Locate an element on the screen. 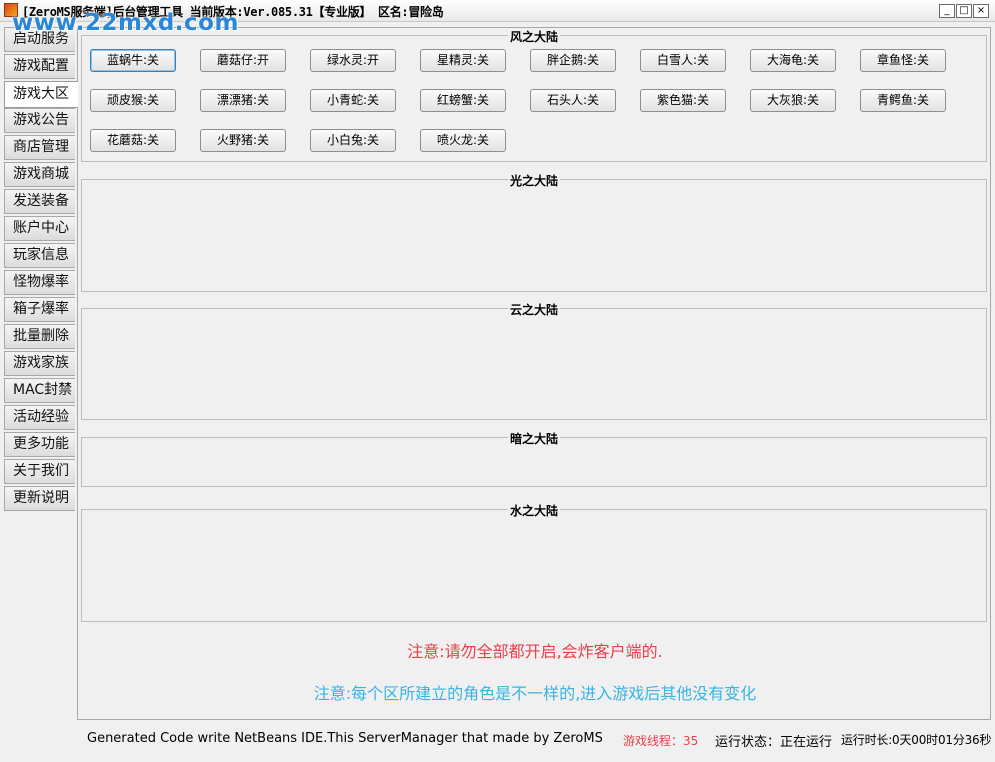  close-button: × is located at coordinates (981, 11).